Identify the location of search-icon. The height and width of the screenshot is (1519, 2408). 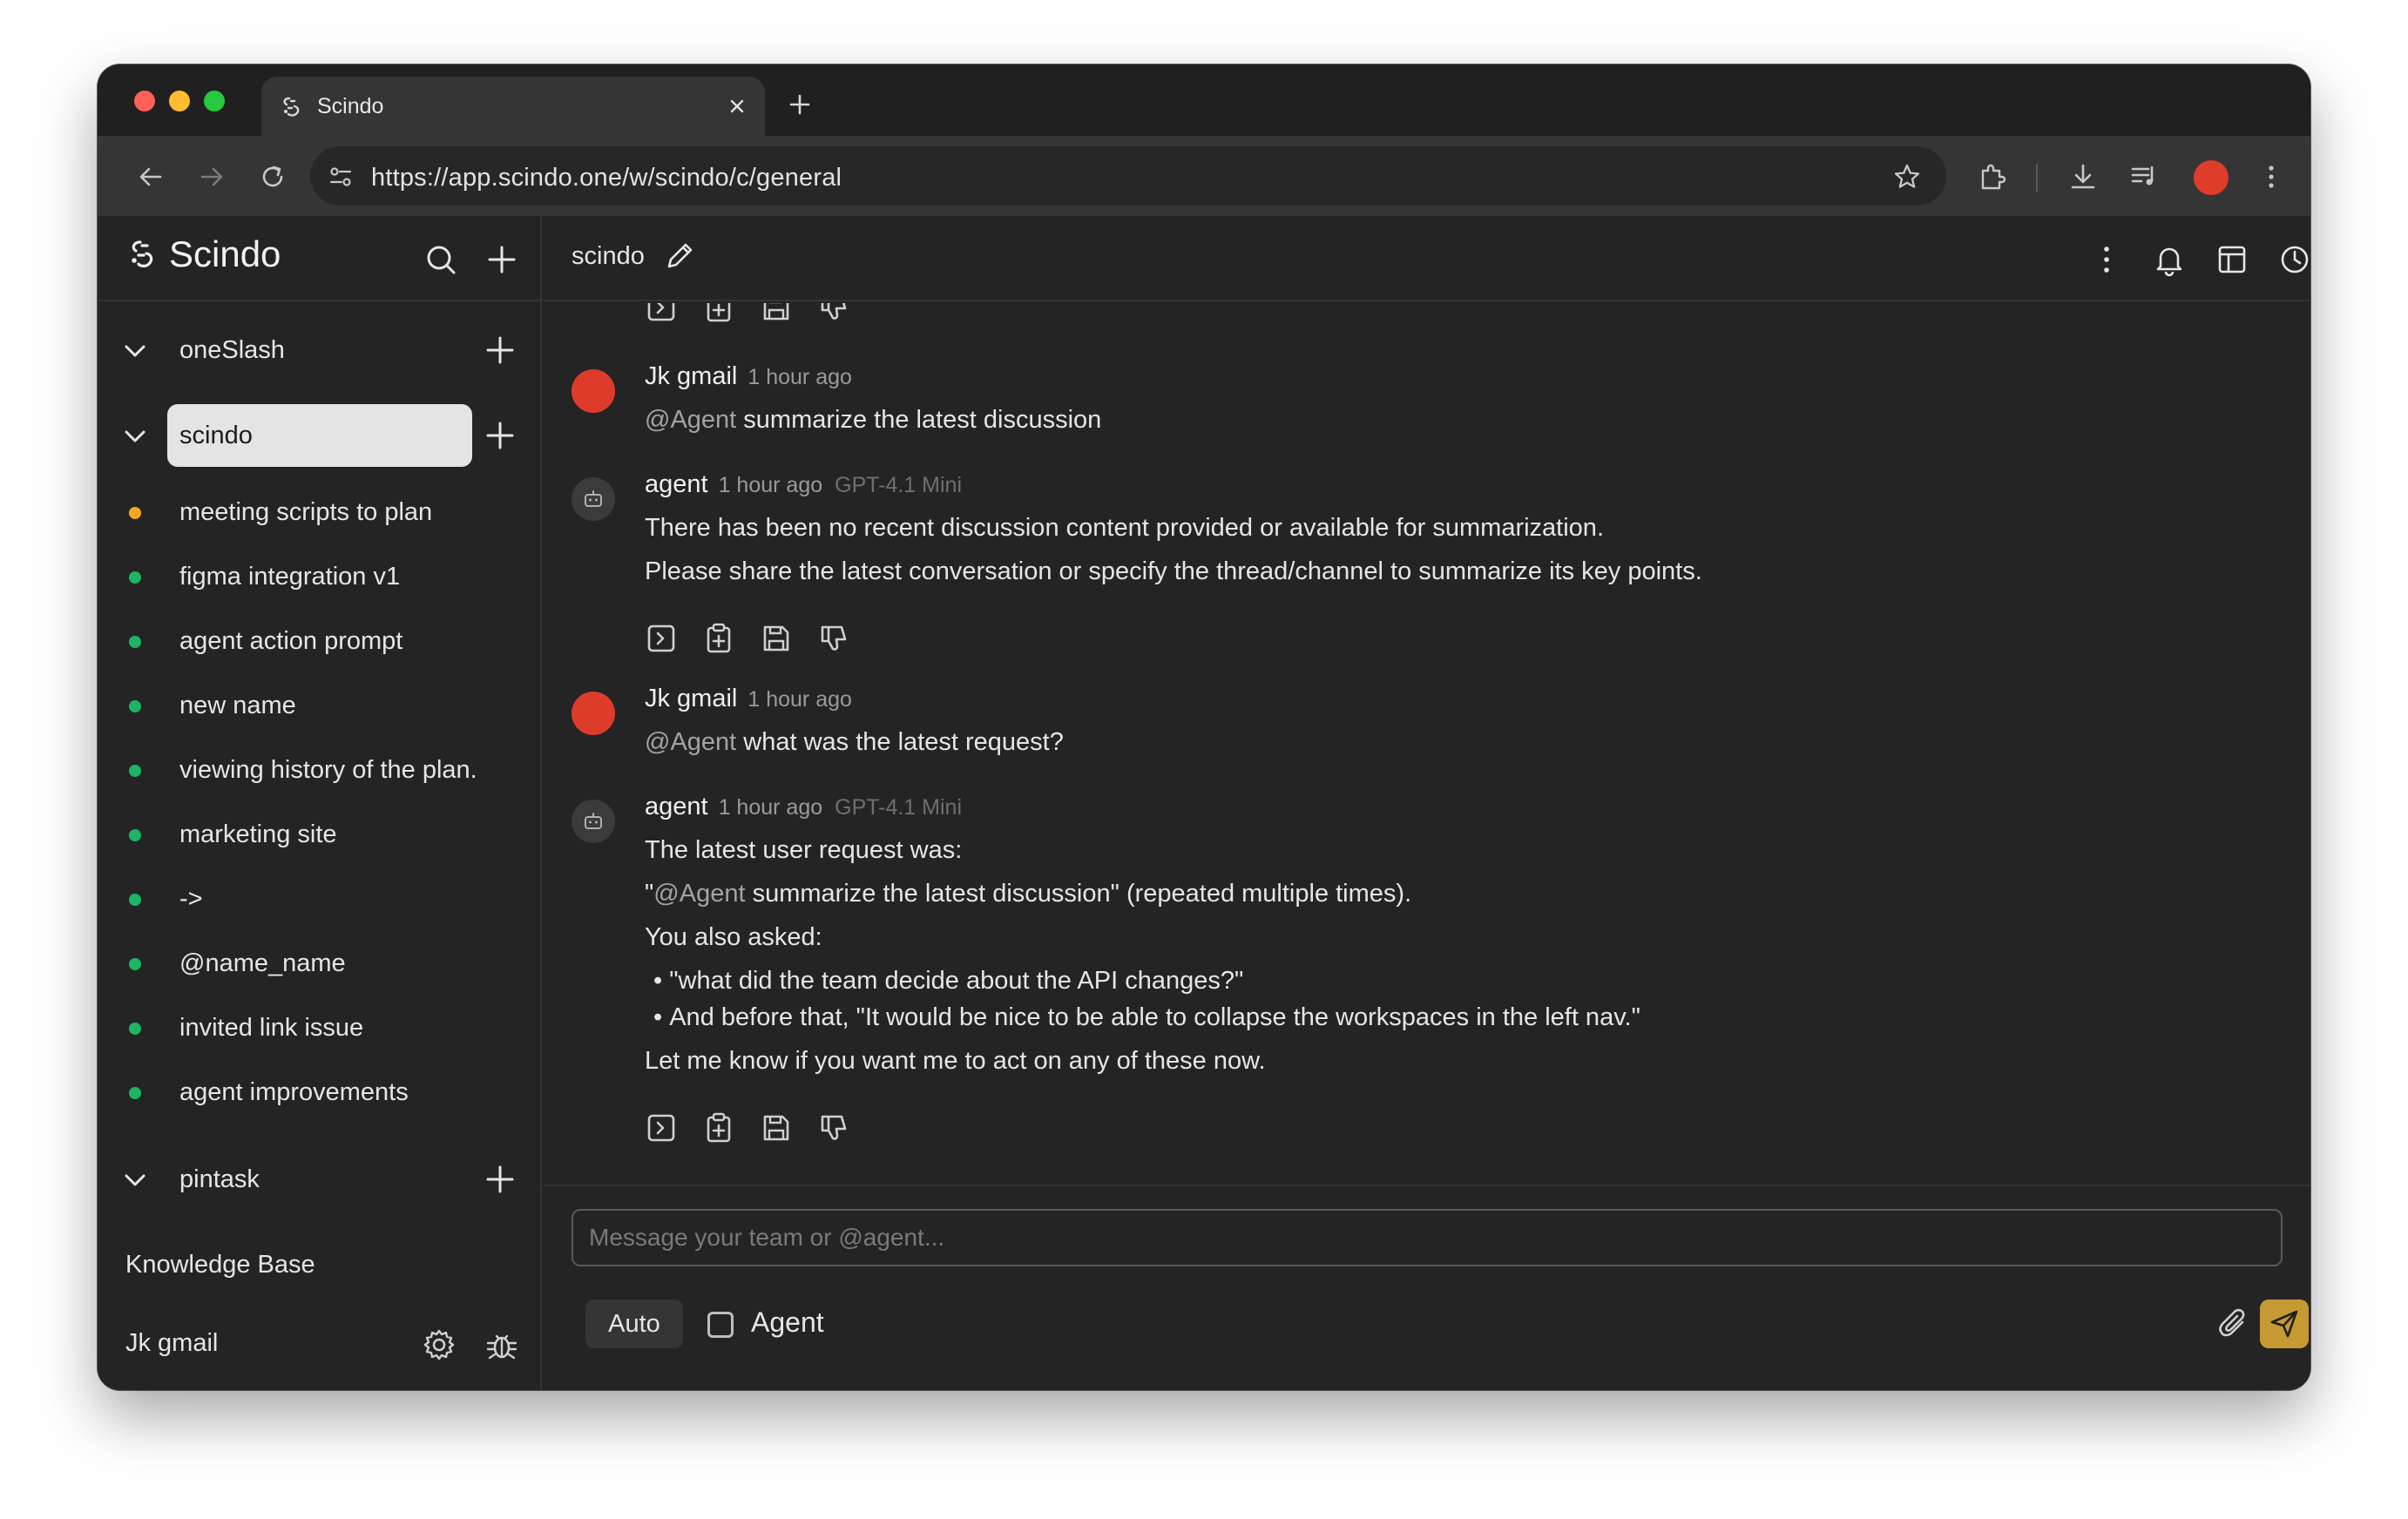
(440, 259).